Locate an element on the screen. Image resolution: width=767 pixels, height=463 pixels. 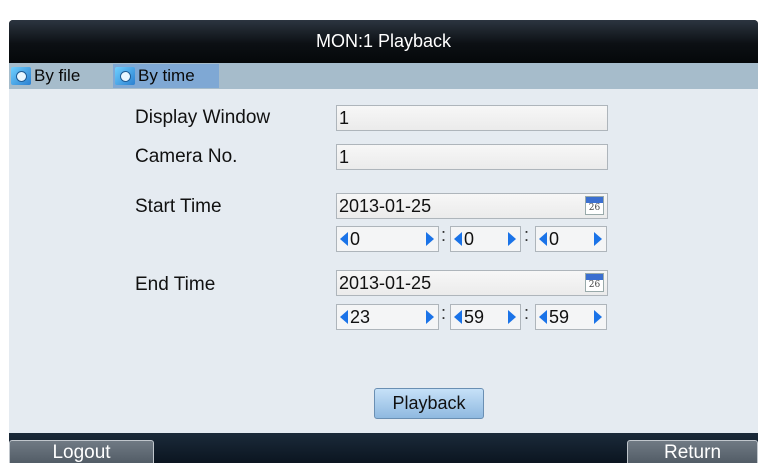
return-button: Return is located at coordinates (692, 451).